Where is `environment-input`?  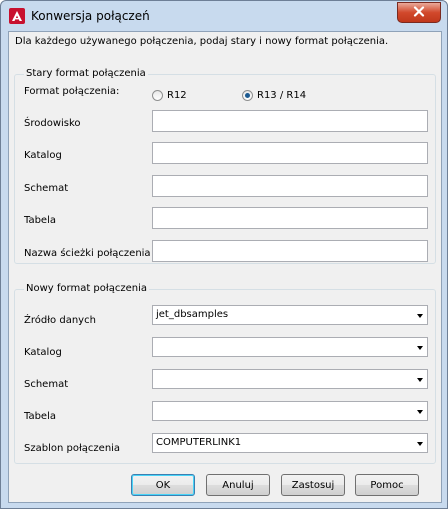 environment-input is located at coordinates (290, 121).